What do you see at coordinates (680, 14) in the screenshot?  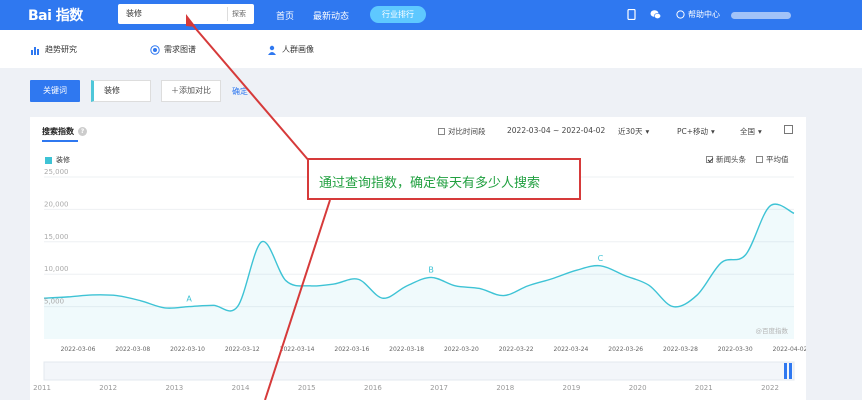 I see `headset-icon` at bounding box center [680, 14].